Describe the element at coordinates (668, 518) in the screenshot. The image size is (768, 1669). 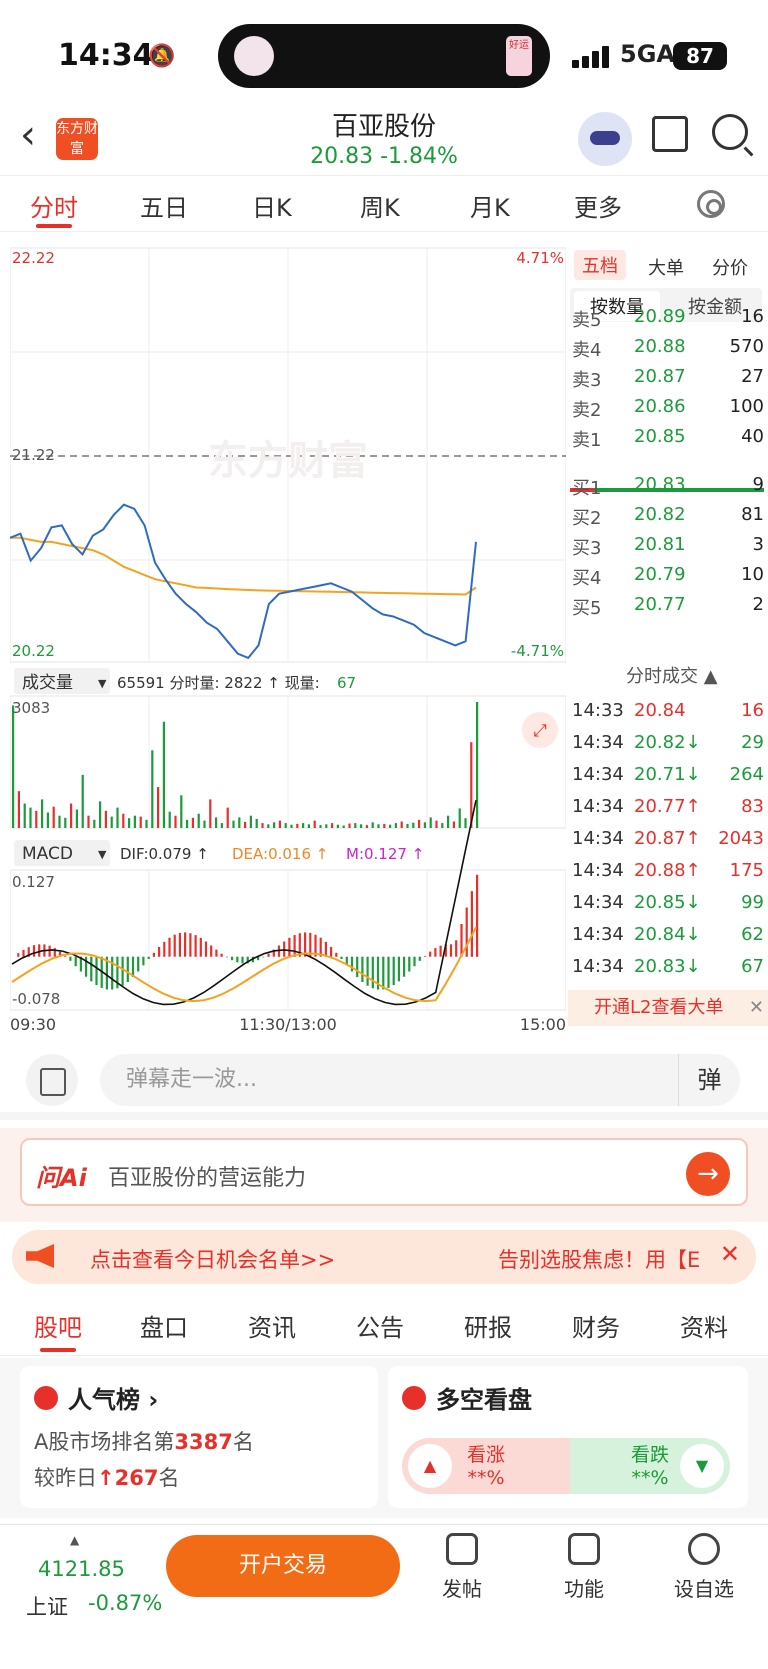
I see `buy-level-row: 买2 20.82 81` at that location.